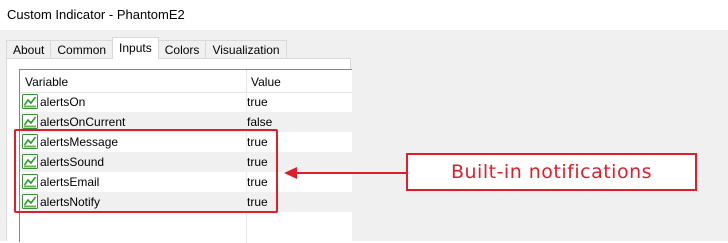 The height and width of the screenshot is (243, 728). Describe the element at coordinates (63, 102) in the screenshot. I see `param-name: alertsOn` at that location.